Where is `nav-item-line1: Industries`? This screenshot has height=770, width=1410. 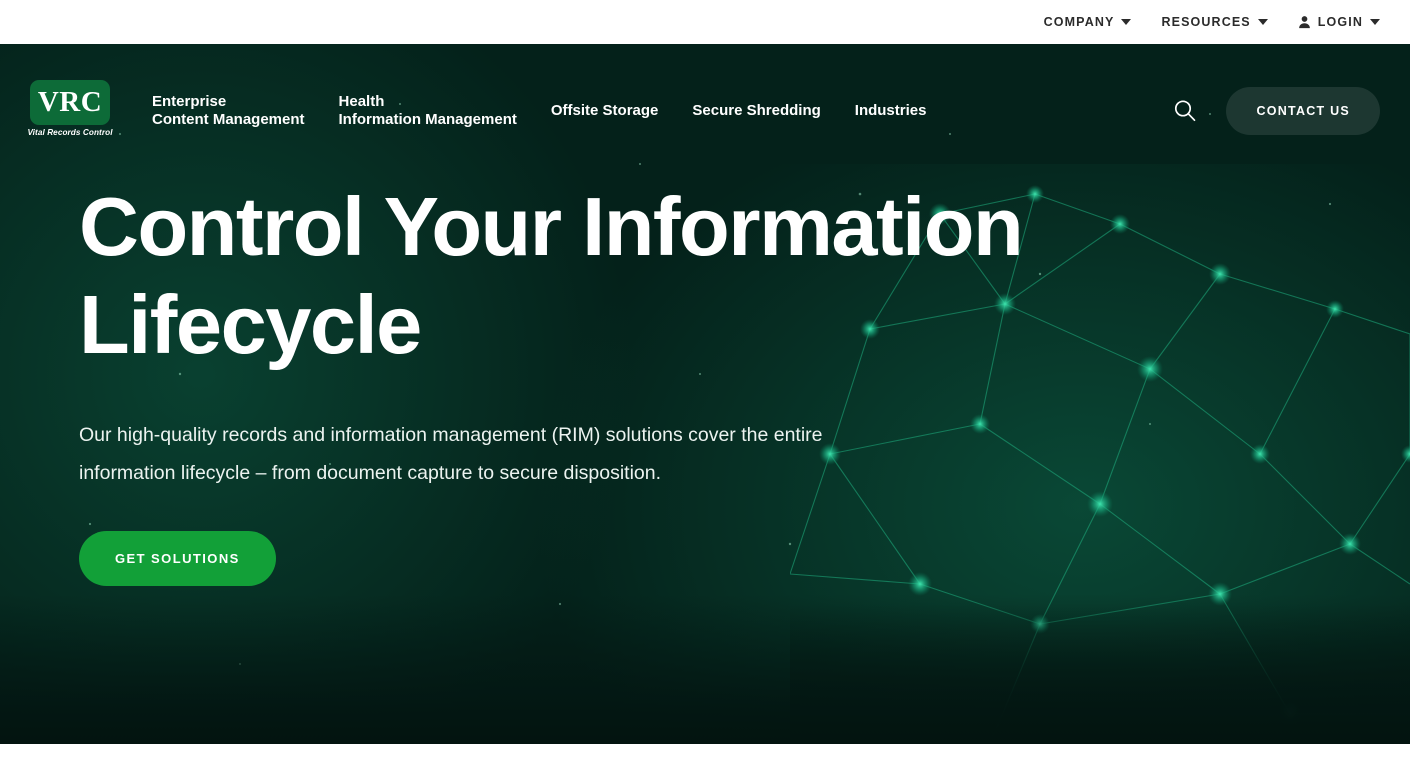
nav-item-line1: Industries is located at coordinates (890, 110).